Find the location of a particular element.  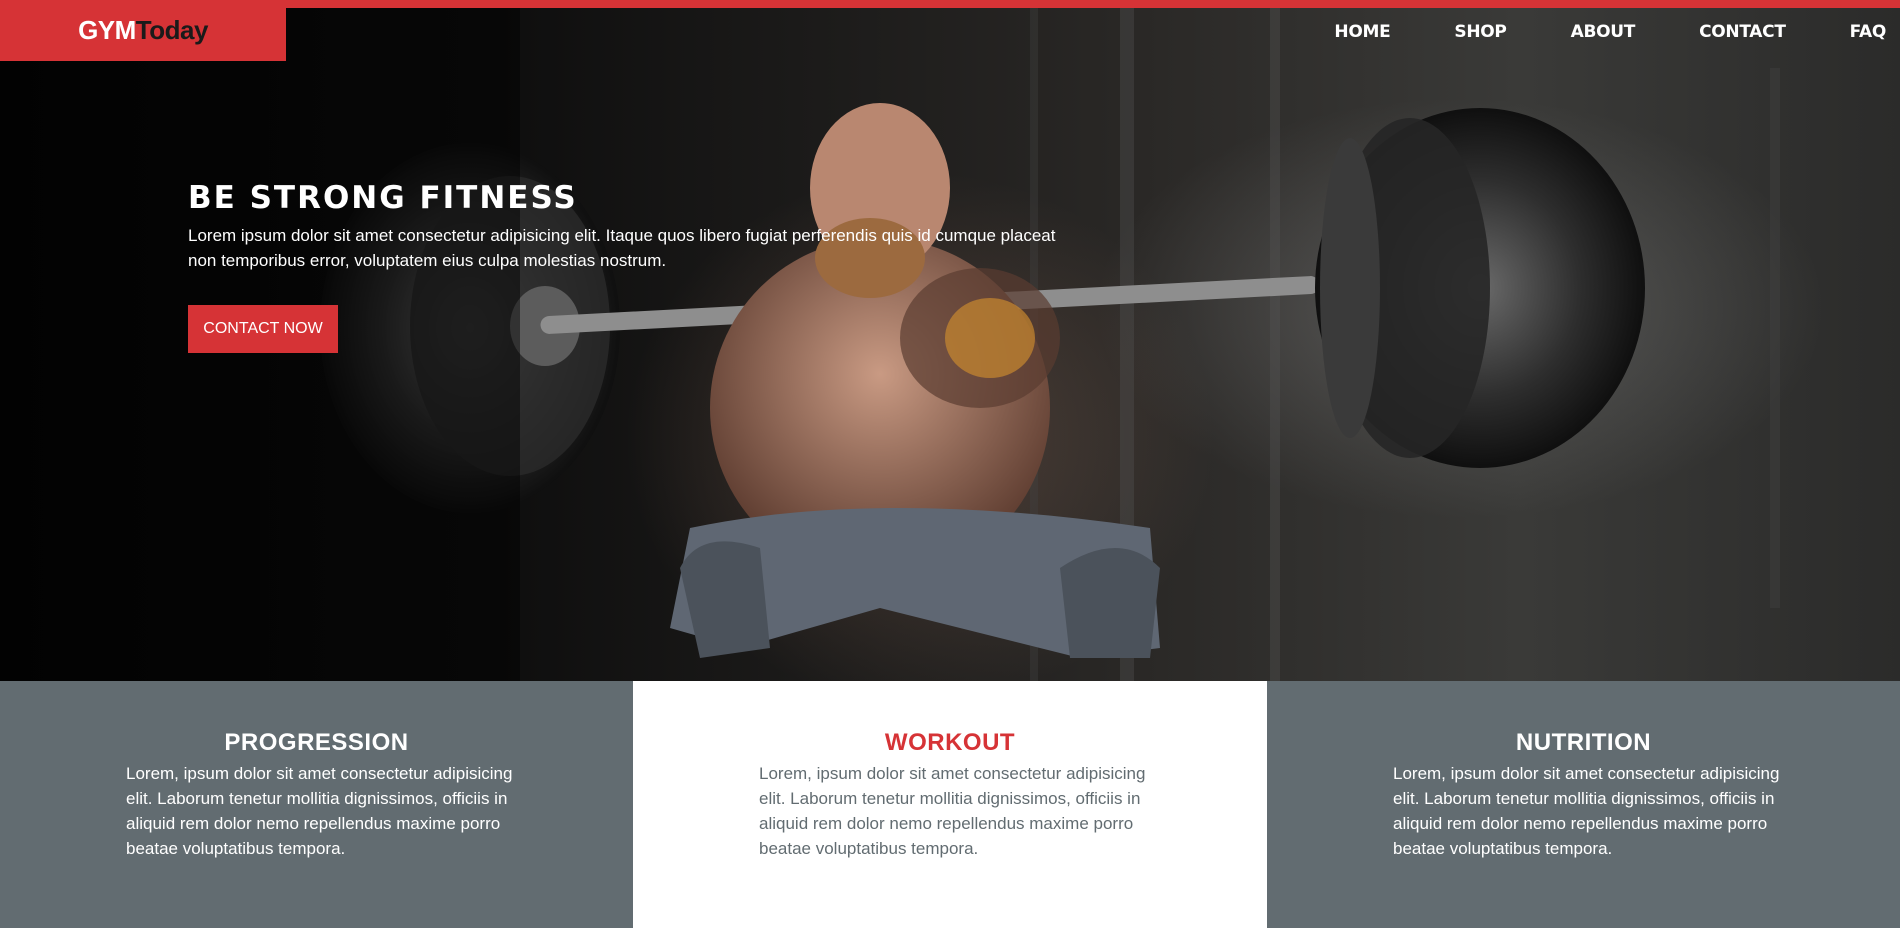

brand-part-gym: GYM is located at coordinates (107, 30).